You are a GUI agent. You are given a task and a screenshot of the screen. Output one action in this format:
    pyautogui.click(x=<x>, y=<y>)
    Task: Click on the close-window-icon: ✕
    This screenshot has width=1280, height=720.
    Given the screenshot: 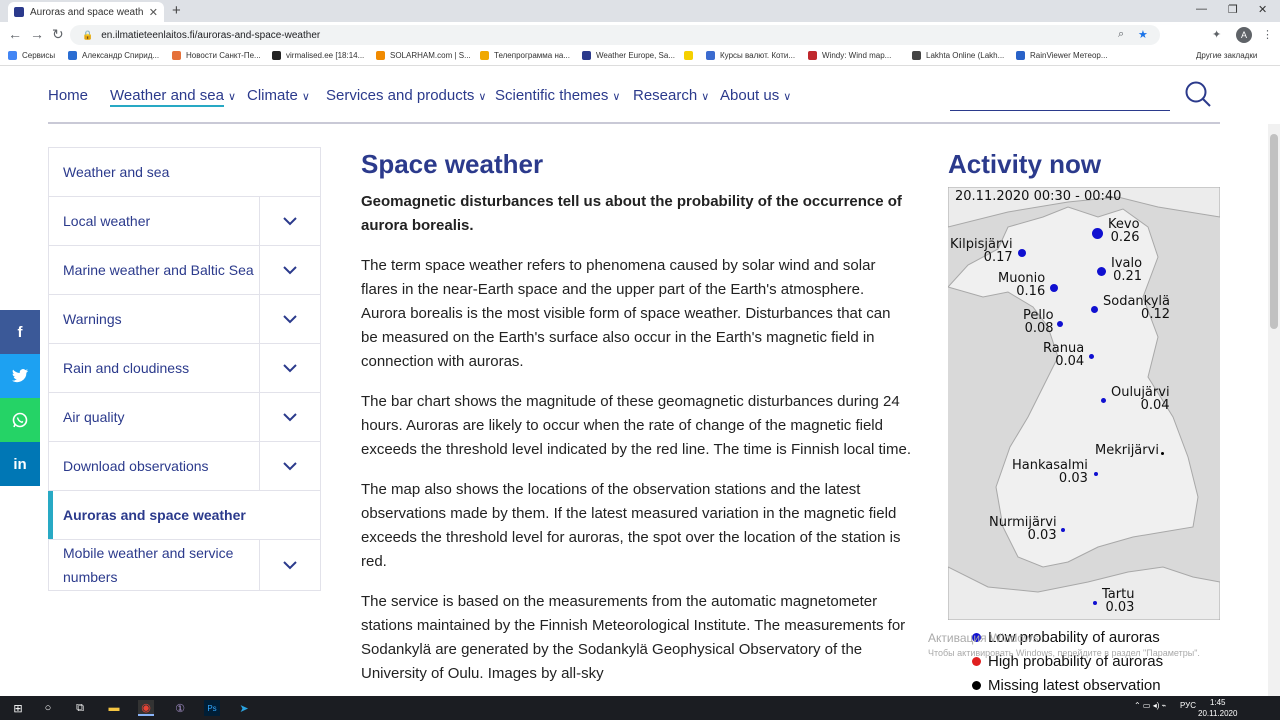 What is the action you would take?
    pyautogui.click(x=1262, y=9)
    